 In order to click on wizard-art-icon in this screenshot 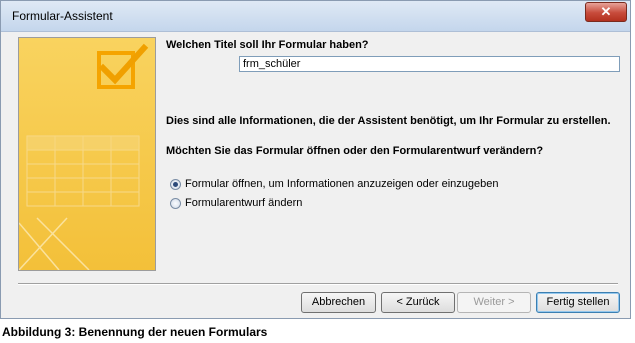, I will do `click(87, 154)`.